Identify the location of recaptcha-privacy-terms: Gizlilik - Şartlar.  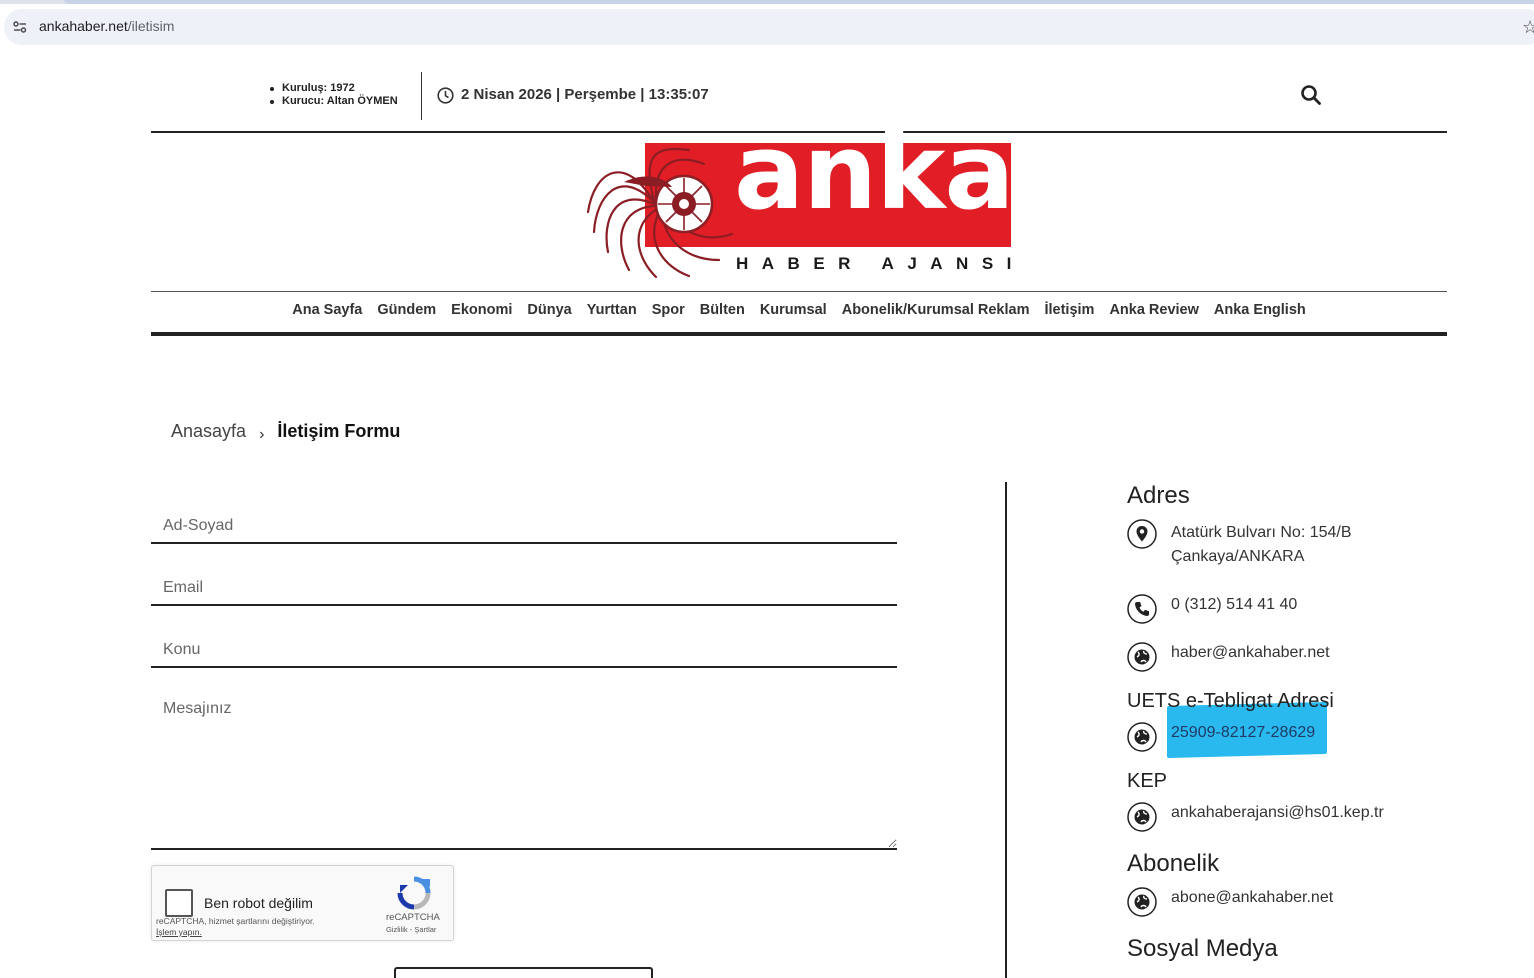
(411, 929).